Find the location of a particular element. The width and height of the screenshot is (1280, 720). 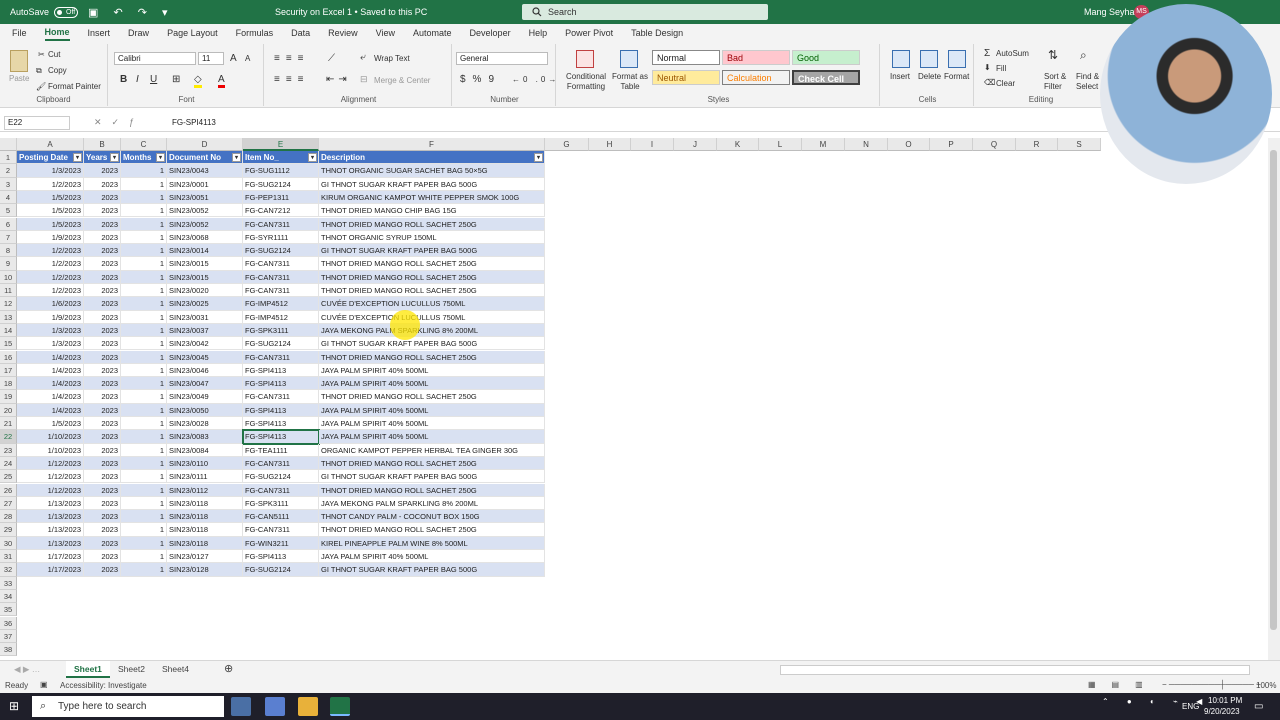

tab-automate: Automate is located at coordinates (432, 33).